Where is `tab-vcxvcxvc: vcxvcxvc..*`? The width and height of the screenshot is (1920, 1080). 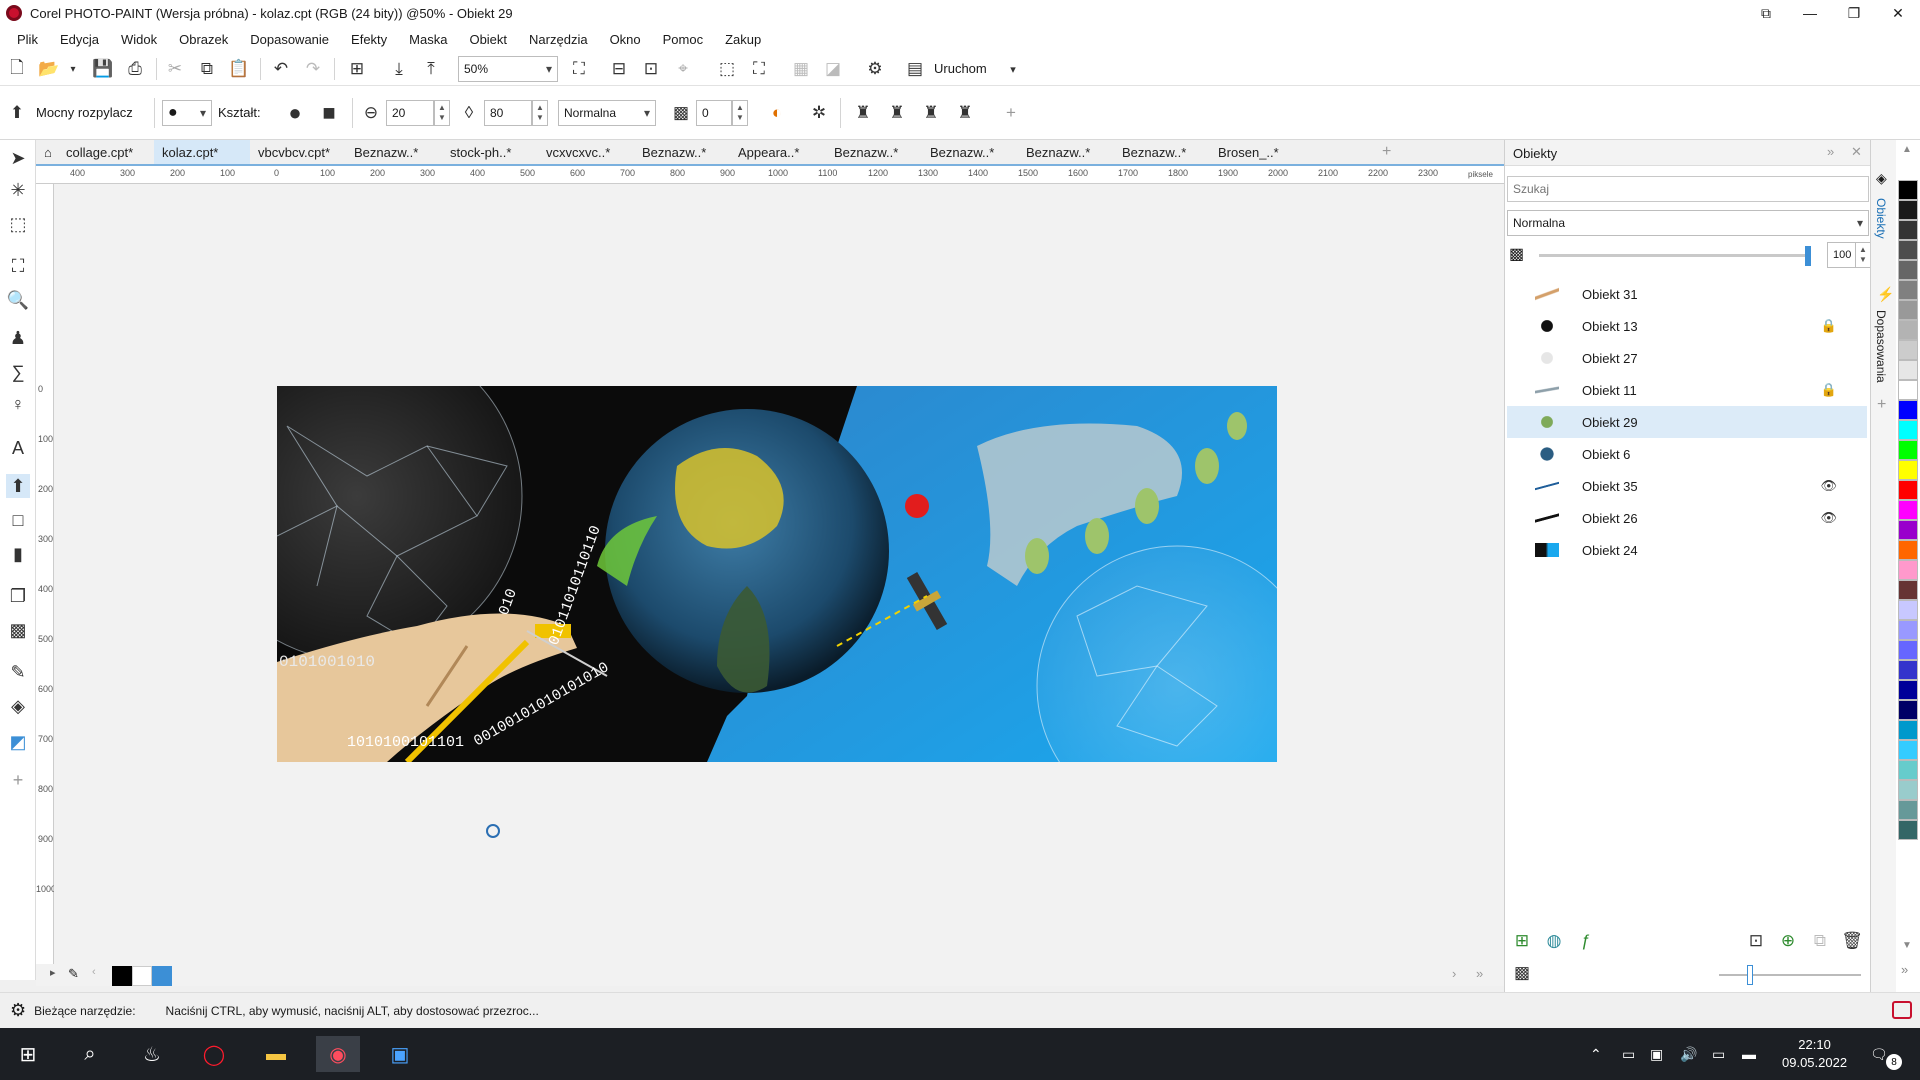 tab-vcxvcxvc: vcxvcxvc..* is located at coordinates (586, 152).